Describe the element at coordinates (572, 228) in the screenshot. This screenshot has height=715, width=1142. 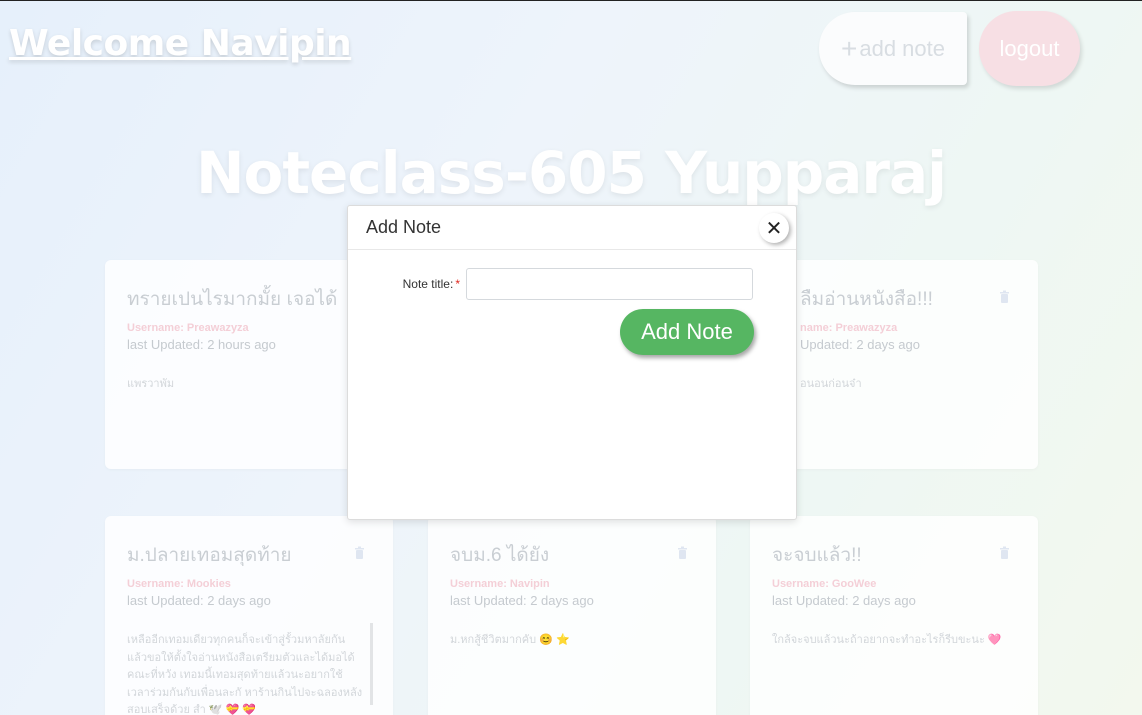
I see `modal-title: Add Note` at that location.